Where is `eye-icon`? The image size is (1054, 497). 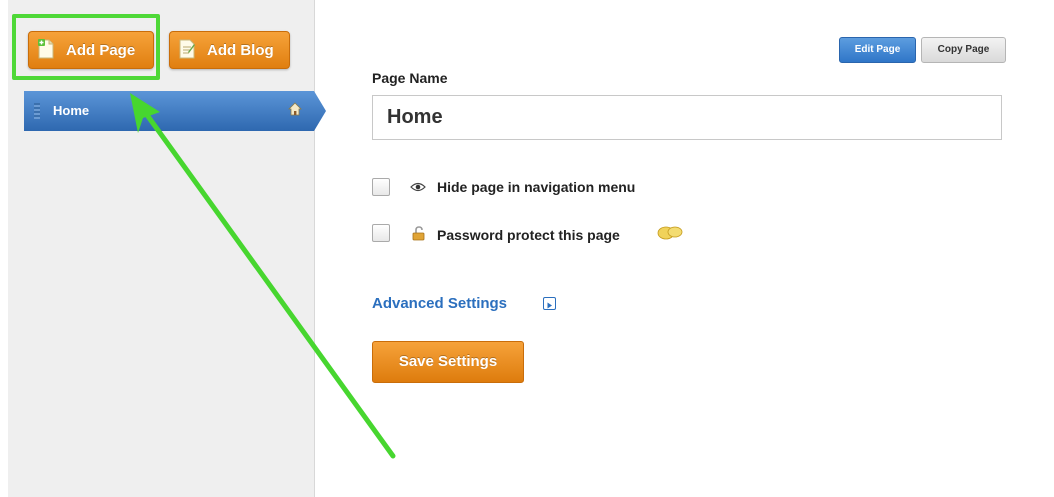
eye-icon is located at coordinates (418, 187).